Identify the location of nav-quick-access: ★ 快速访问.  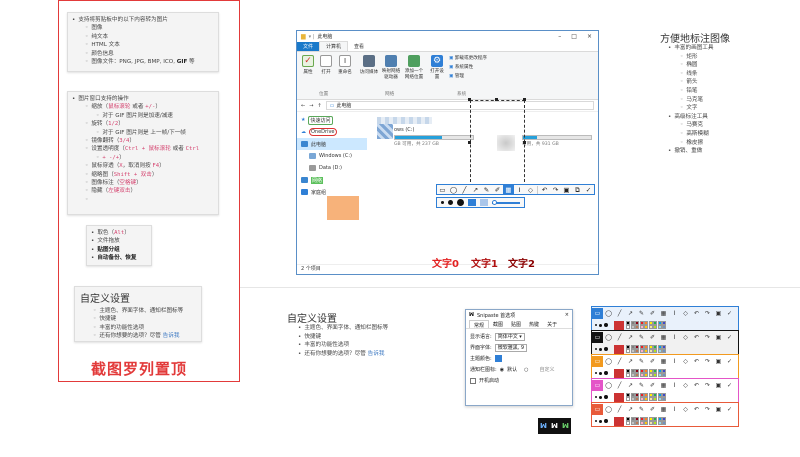
(332, 120).